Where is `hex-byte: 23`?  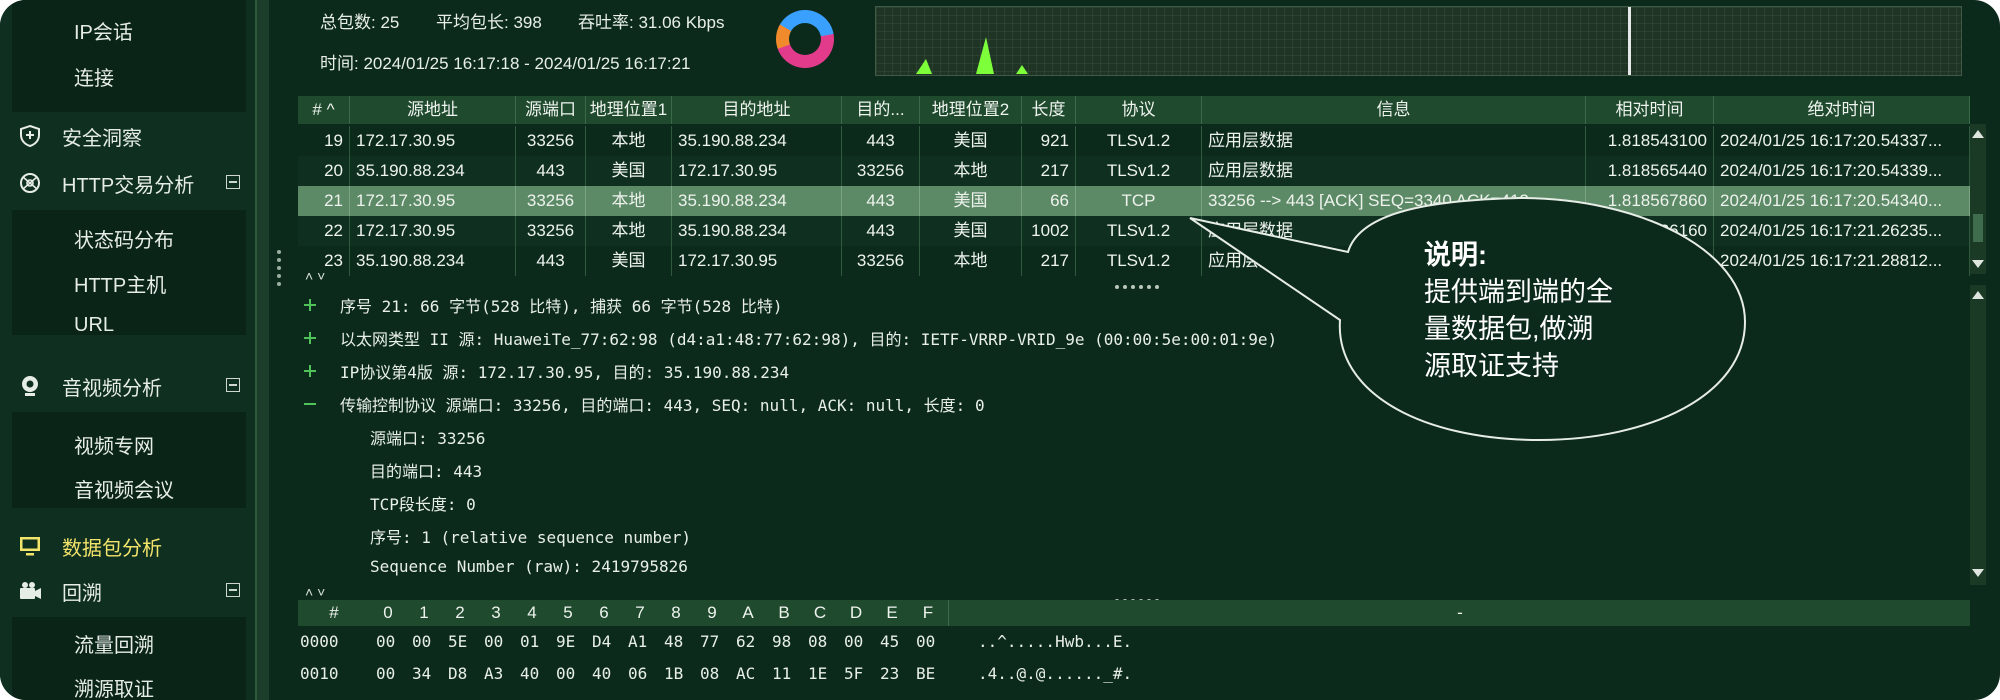 hex-byte: 23 is located at coordinates (889, 673).